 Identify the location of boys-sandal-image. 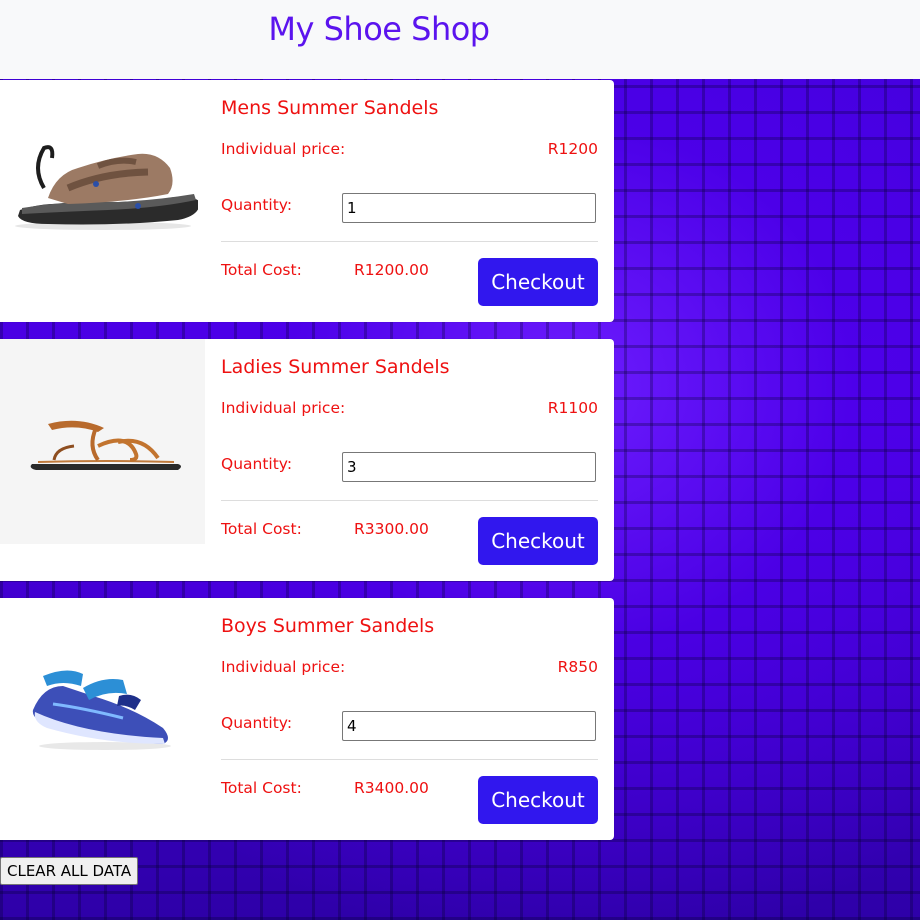
(102, 700).